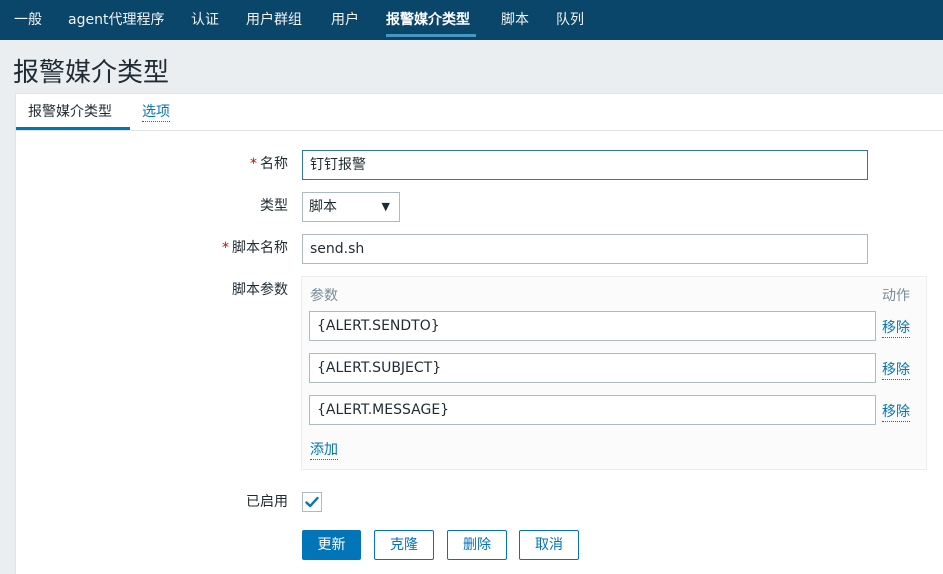 The width and height of the screenshot is (943, 574). Describe the element at coordinates (592, 368) in the screenshot. I see `param-input-2: {ALERT.SUBJECT}` at that location.